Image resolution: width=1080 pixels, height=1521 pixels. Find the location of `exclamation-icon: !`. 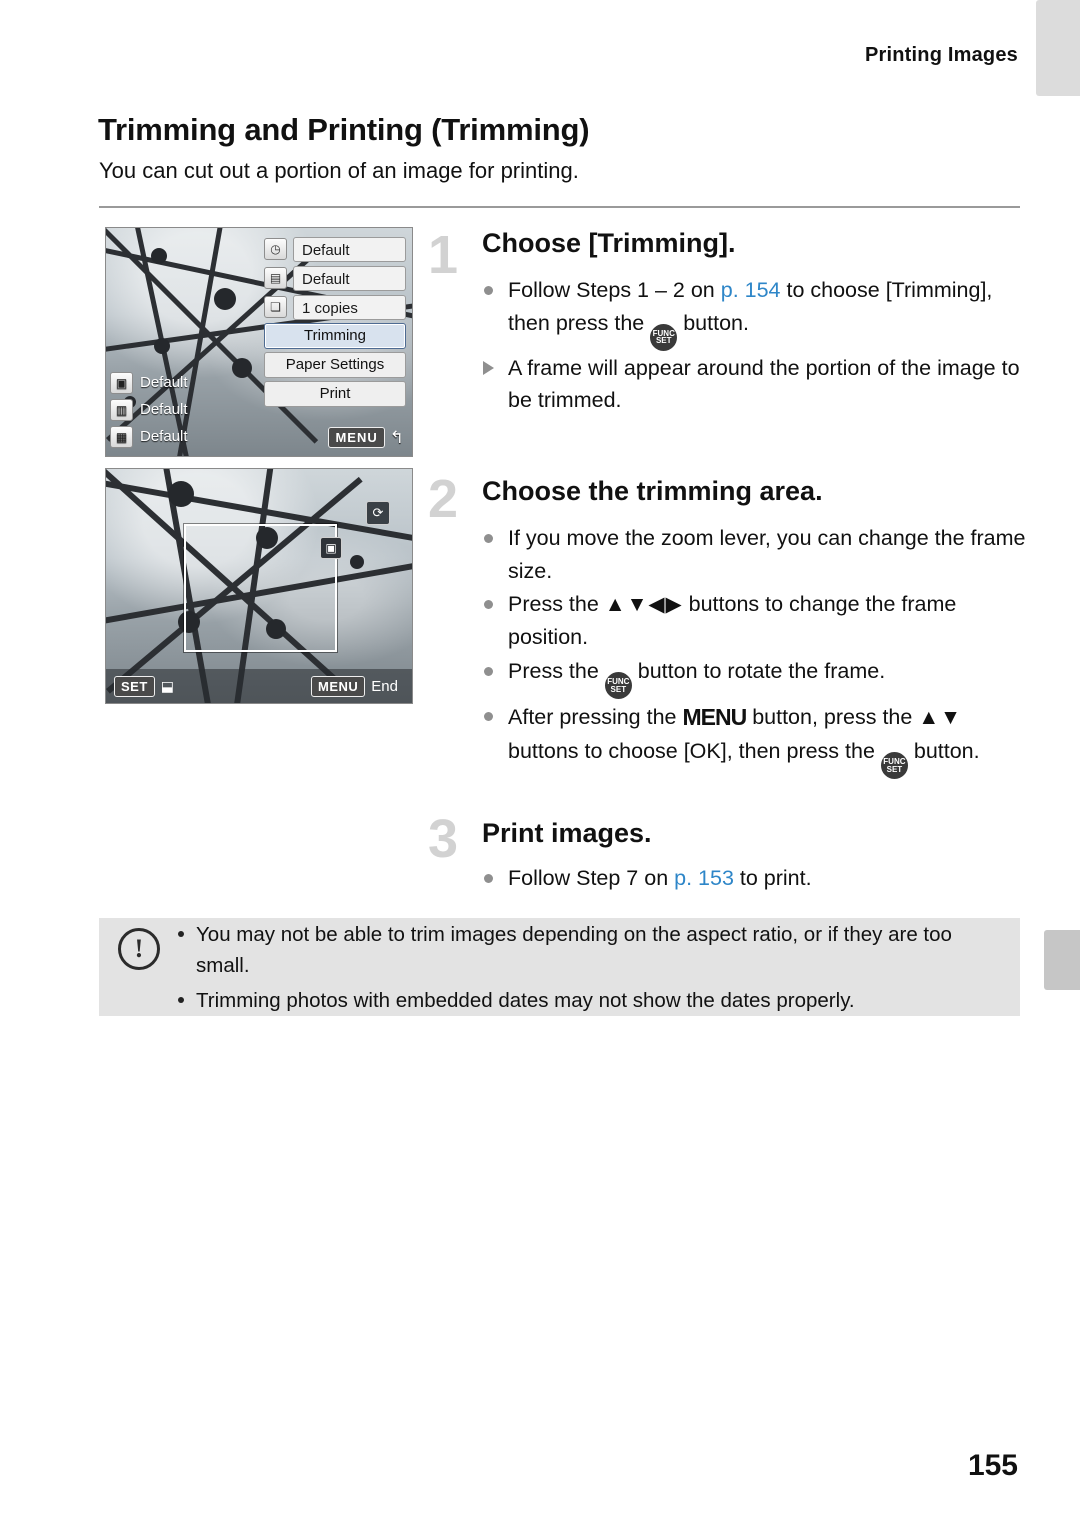

exclamation-icon: ! is located at coordinates (139, 949).